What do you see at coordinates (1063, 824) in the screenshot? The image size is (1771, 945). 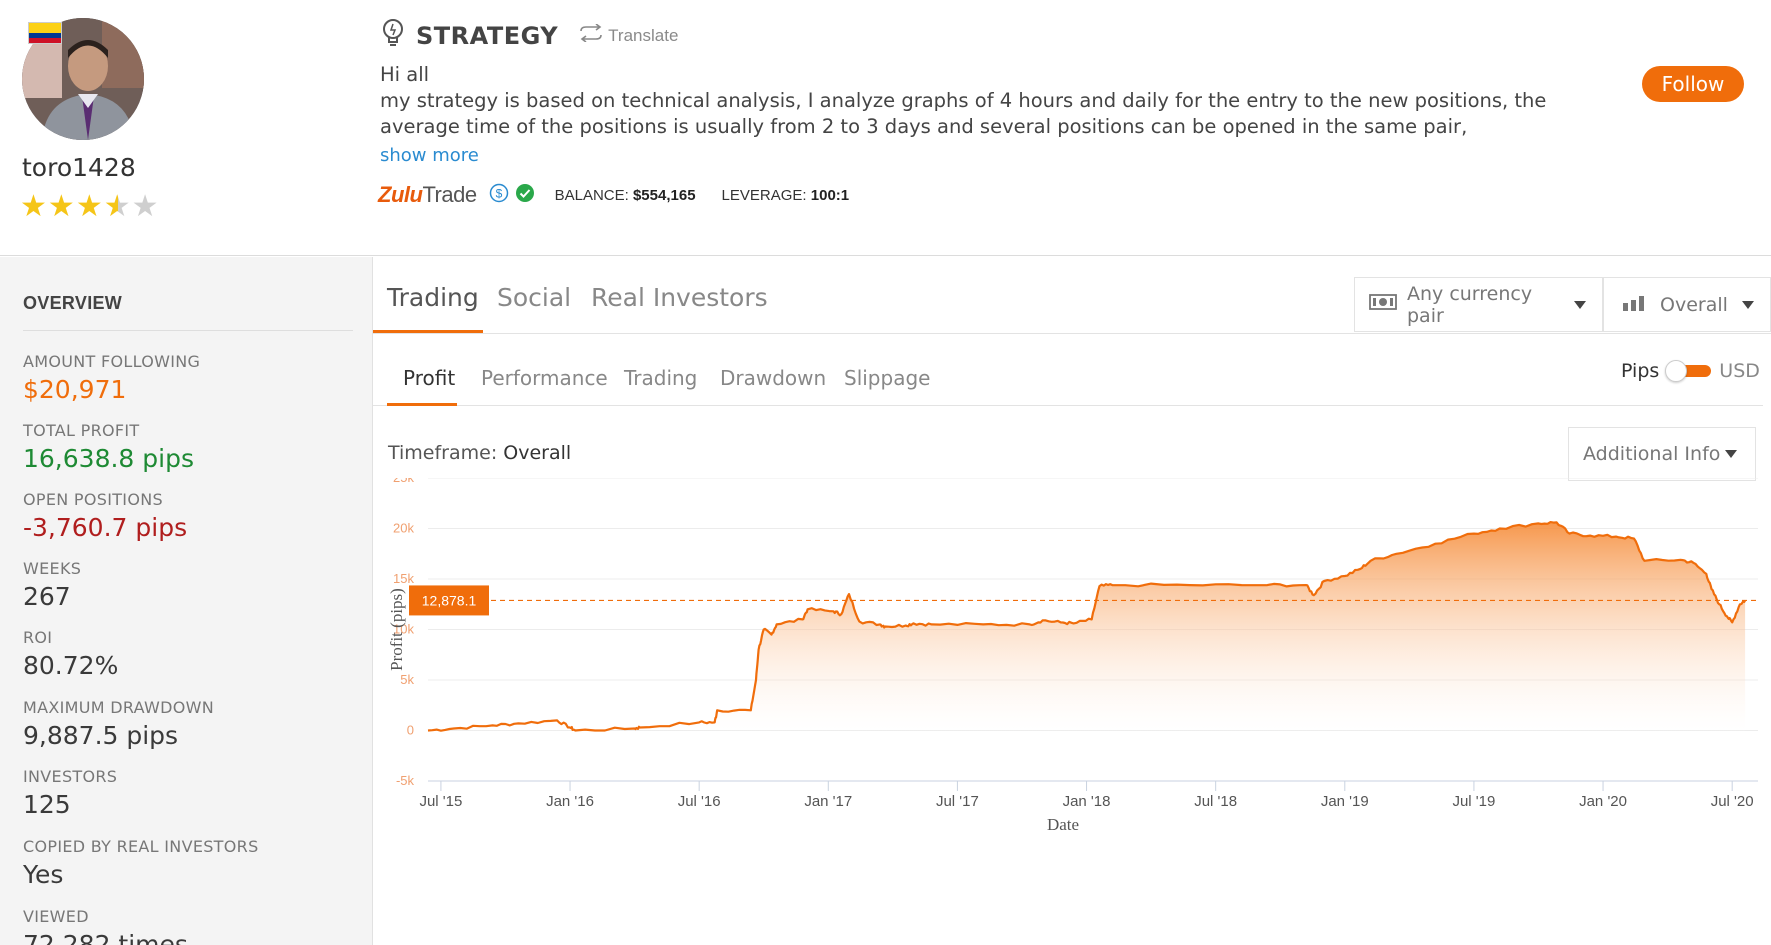 I see `x-axis-title: Date` at bounding box center [1063, 824].